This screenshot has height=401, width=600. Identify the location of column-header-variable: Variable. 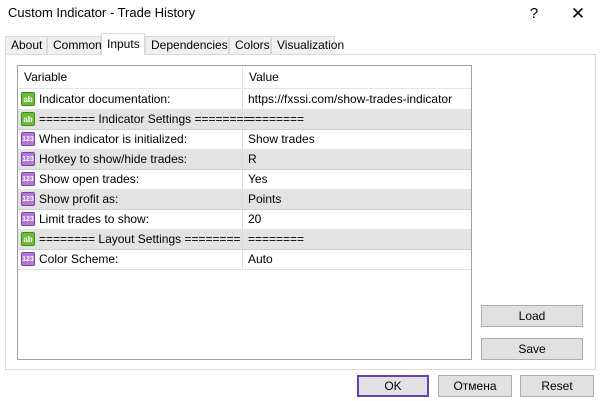
(130, 77).